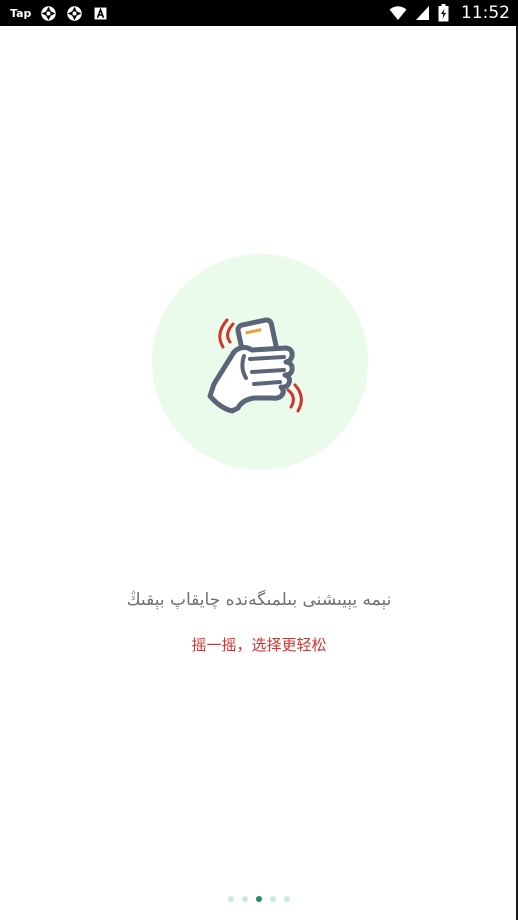  I want to click on status-bar-right: 11:52, so click(449, 13).